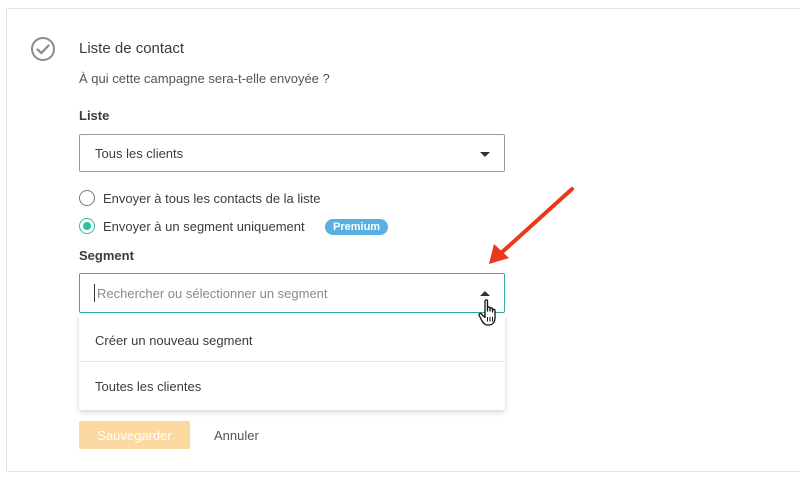 This screenshot has height=480, width=800. What do you see at coordinates (485, 293) in the screenshot?
I see `caret-up-icon` at bounding box center [485, 293].